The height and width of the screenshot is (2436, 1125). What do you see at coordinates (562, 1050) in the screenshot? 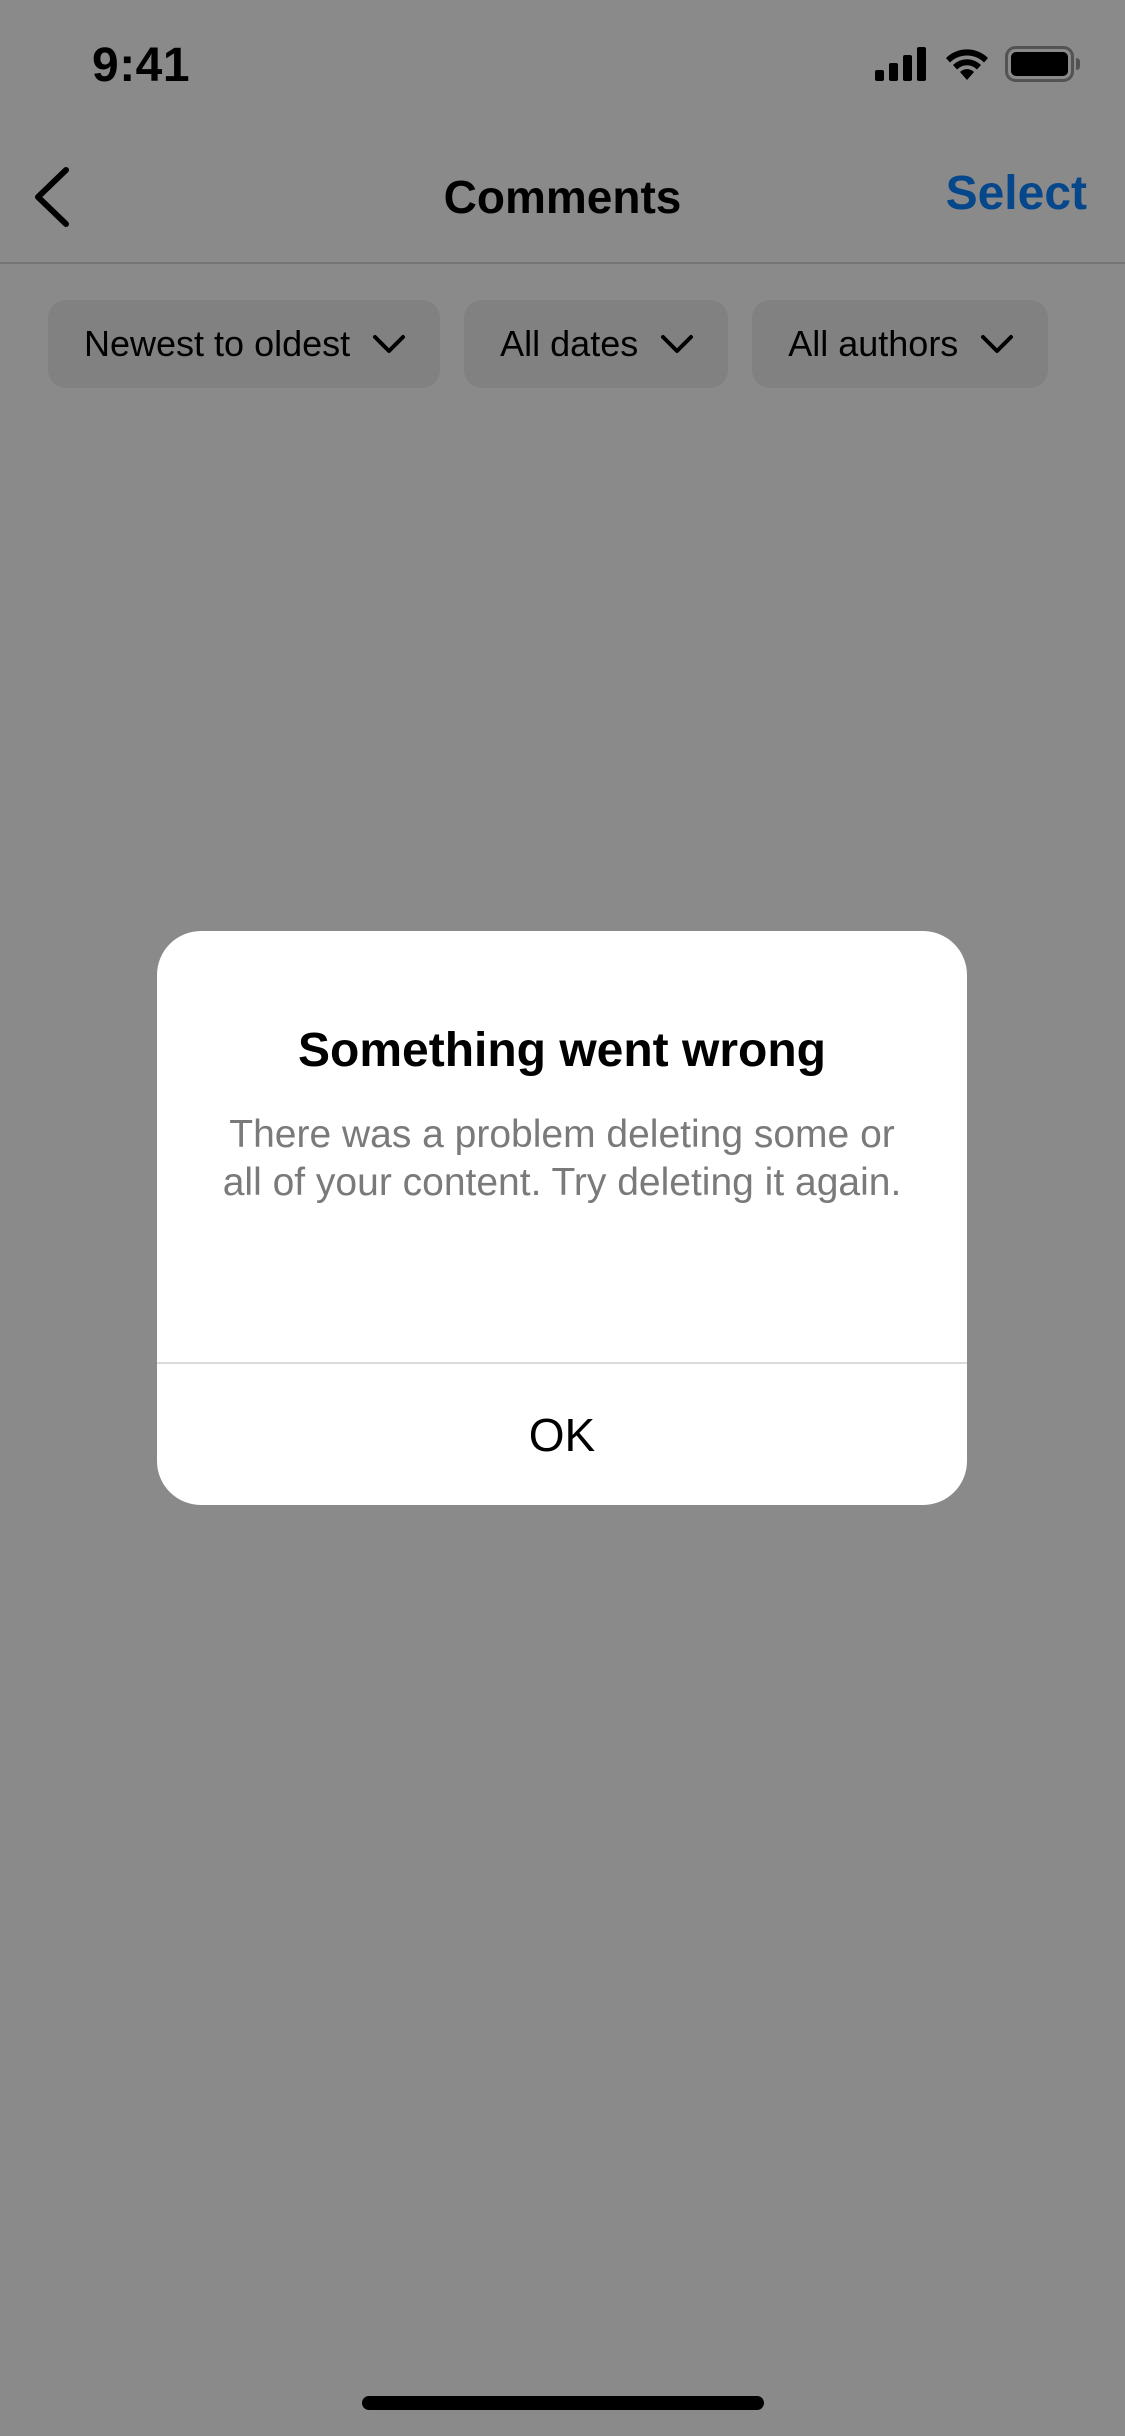
I see `alert-title: Something went wrong` at bounding box center [562, 1050].